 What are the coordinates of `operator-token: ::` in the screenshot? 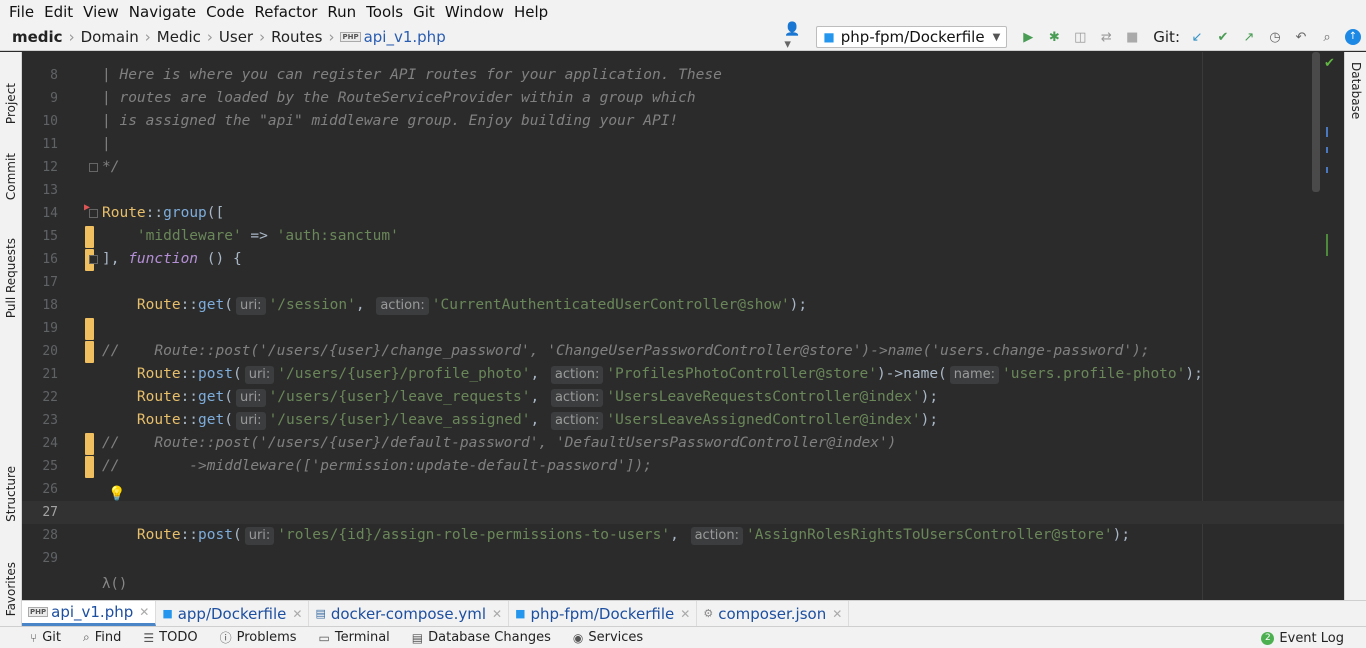 It's located at (189, 374).